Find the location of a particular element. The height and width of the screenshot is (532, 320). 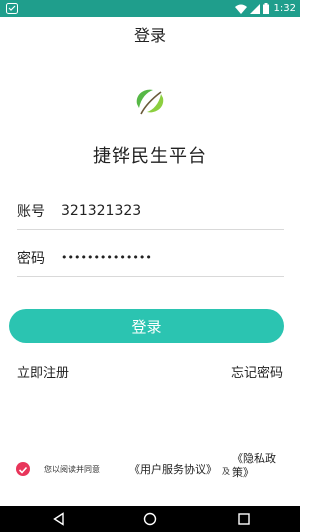

check-icon is located at coordinates (23, 470).